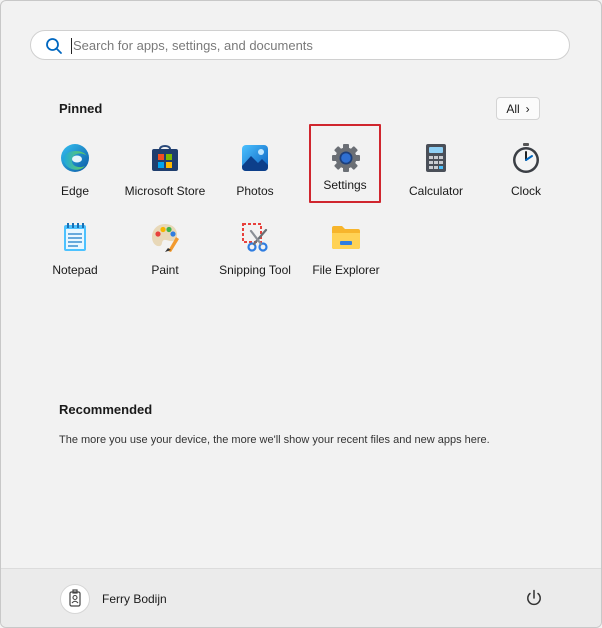 This screenshot has height=628, width=602. What do you see at coordinates (513, 108) in the screenshot?
I see `all-apps-label: All` at bounding box center [513, 108].